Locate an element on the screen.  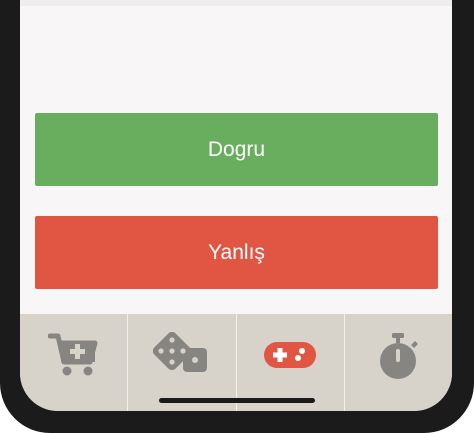
cart-plus-icon is located at coordinates (72, 354).